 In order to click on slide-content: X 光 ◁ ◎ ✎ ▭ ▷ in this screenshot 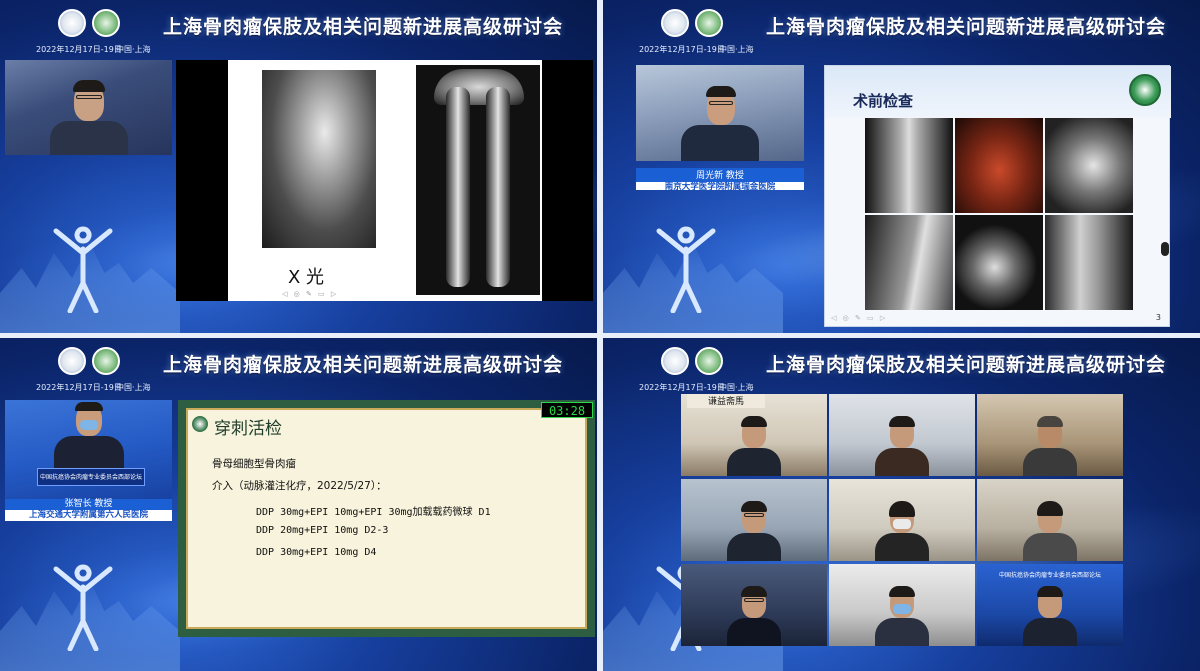, I will do `click(385, 180)`.